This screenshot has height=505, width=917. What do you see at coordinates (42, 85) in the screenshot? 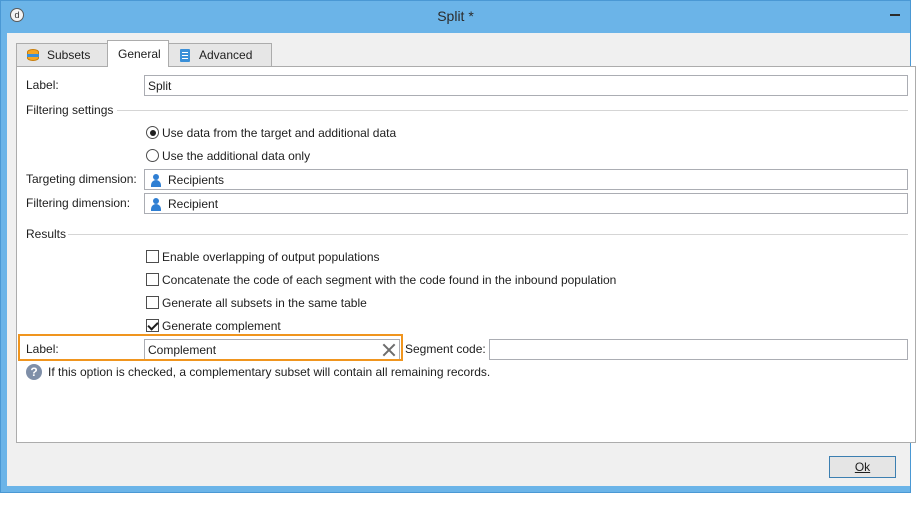
I see `label-caption: Label:` at bounding box center [42, 85].